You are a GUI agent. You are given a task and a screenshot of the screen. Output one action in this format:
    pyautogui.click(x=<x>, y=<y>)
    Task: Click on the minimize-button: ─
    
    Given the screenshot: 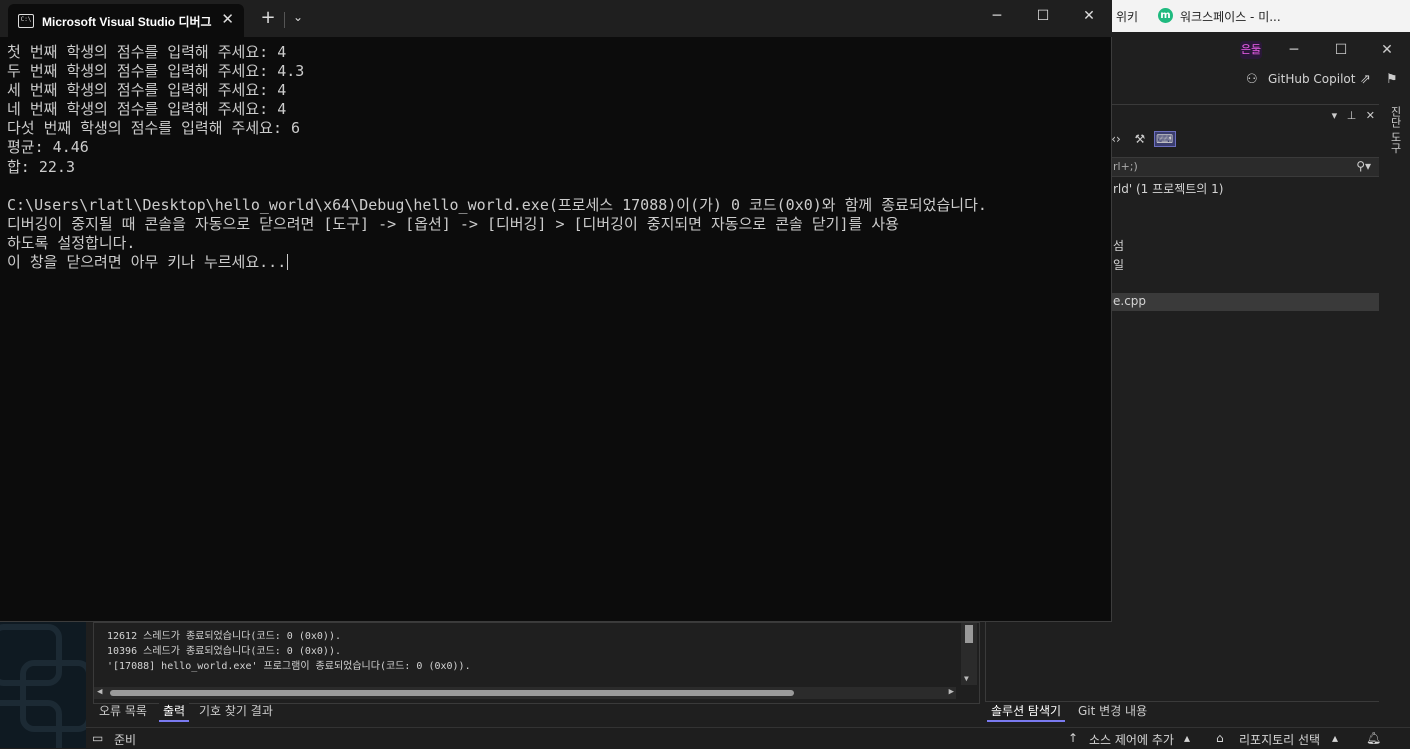 What is the action you would take?
    pyautogui.click(x=997, y=16)
    